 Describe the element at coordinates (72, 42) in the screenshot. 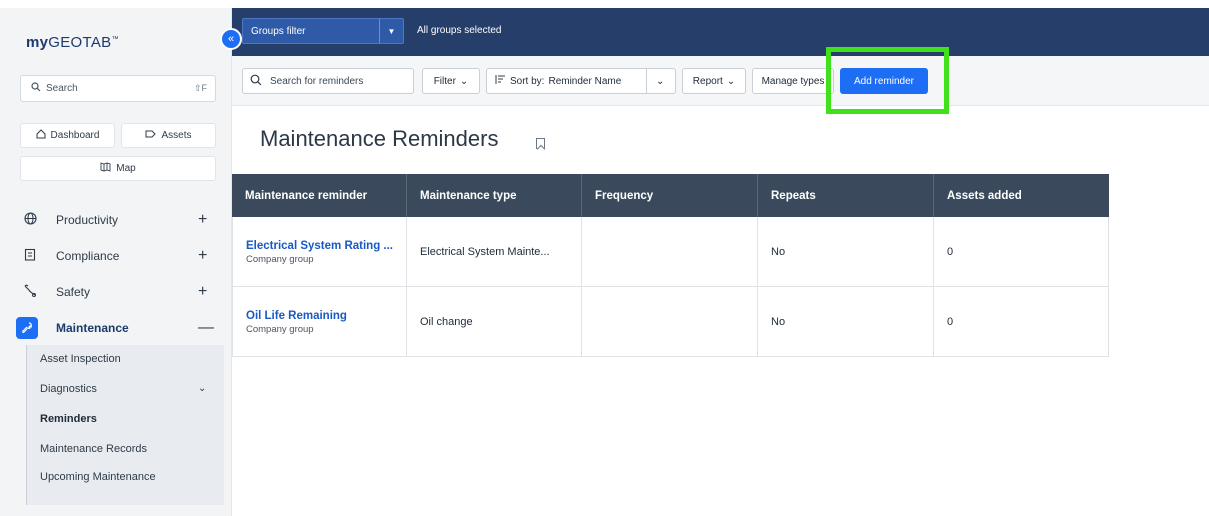

I see `mygeotab-logo: myGEOTAB™` at that location.